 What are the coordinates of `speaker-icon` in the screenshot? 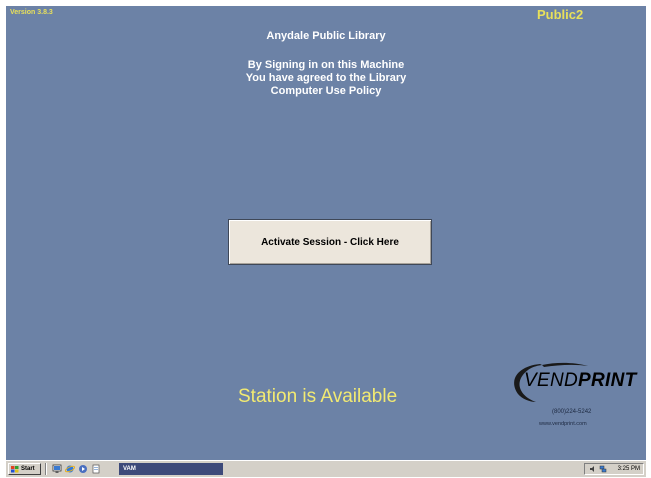 It's located at (593, 469).